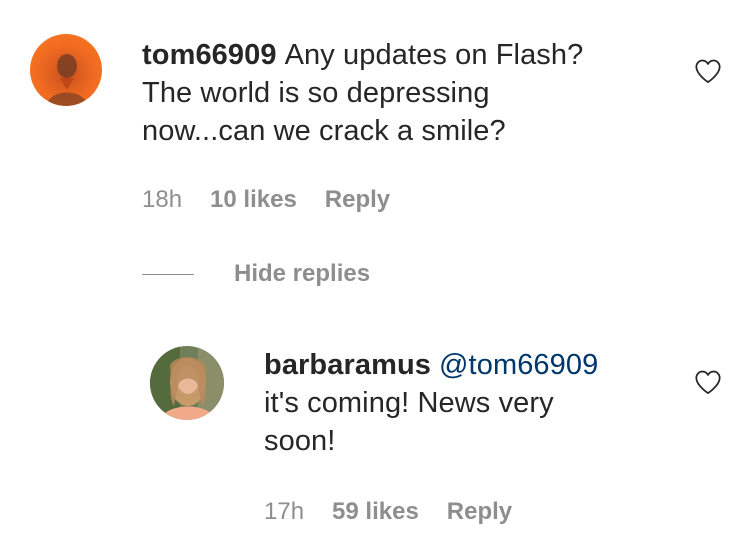  I want to click on avatar-tom66909, so click(66, 70).